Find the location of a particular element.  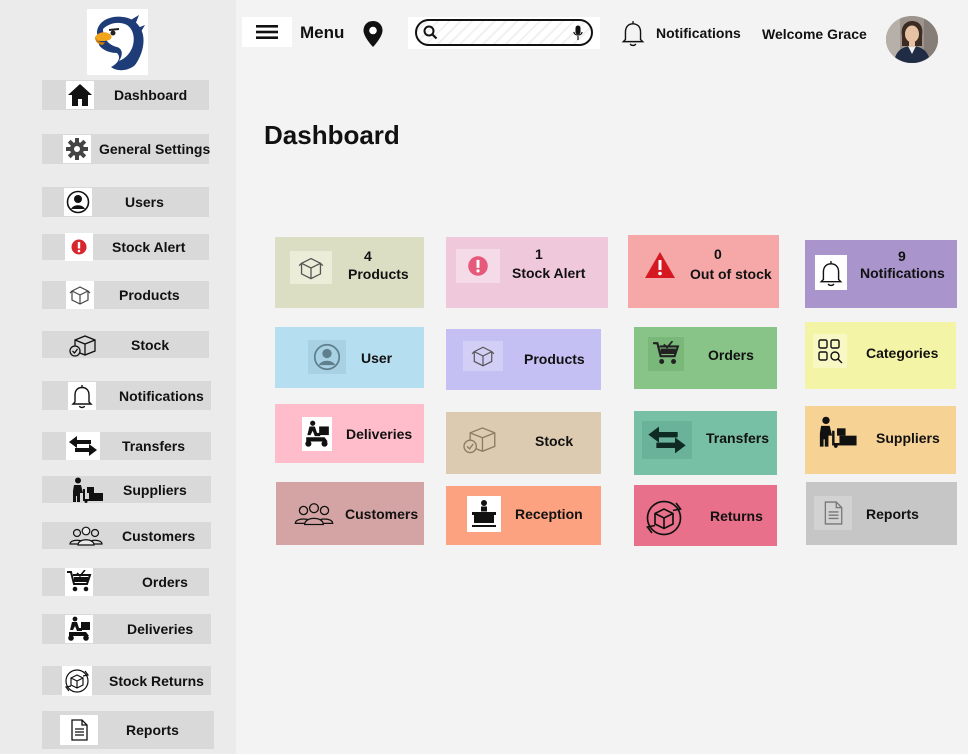

categories-icon is located at coordinates (830, 351).